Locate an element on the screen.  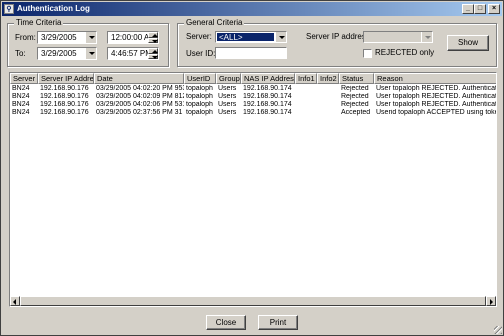
col-header-group: Group is located at coordinates (228, 78).